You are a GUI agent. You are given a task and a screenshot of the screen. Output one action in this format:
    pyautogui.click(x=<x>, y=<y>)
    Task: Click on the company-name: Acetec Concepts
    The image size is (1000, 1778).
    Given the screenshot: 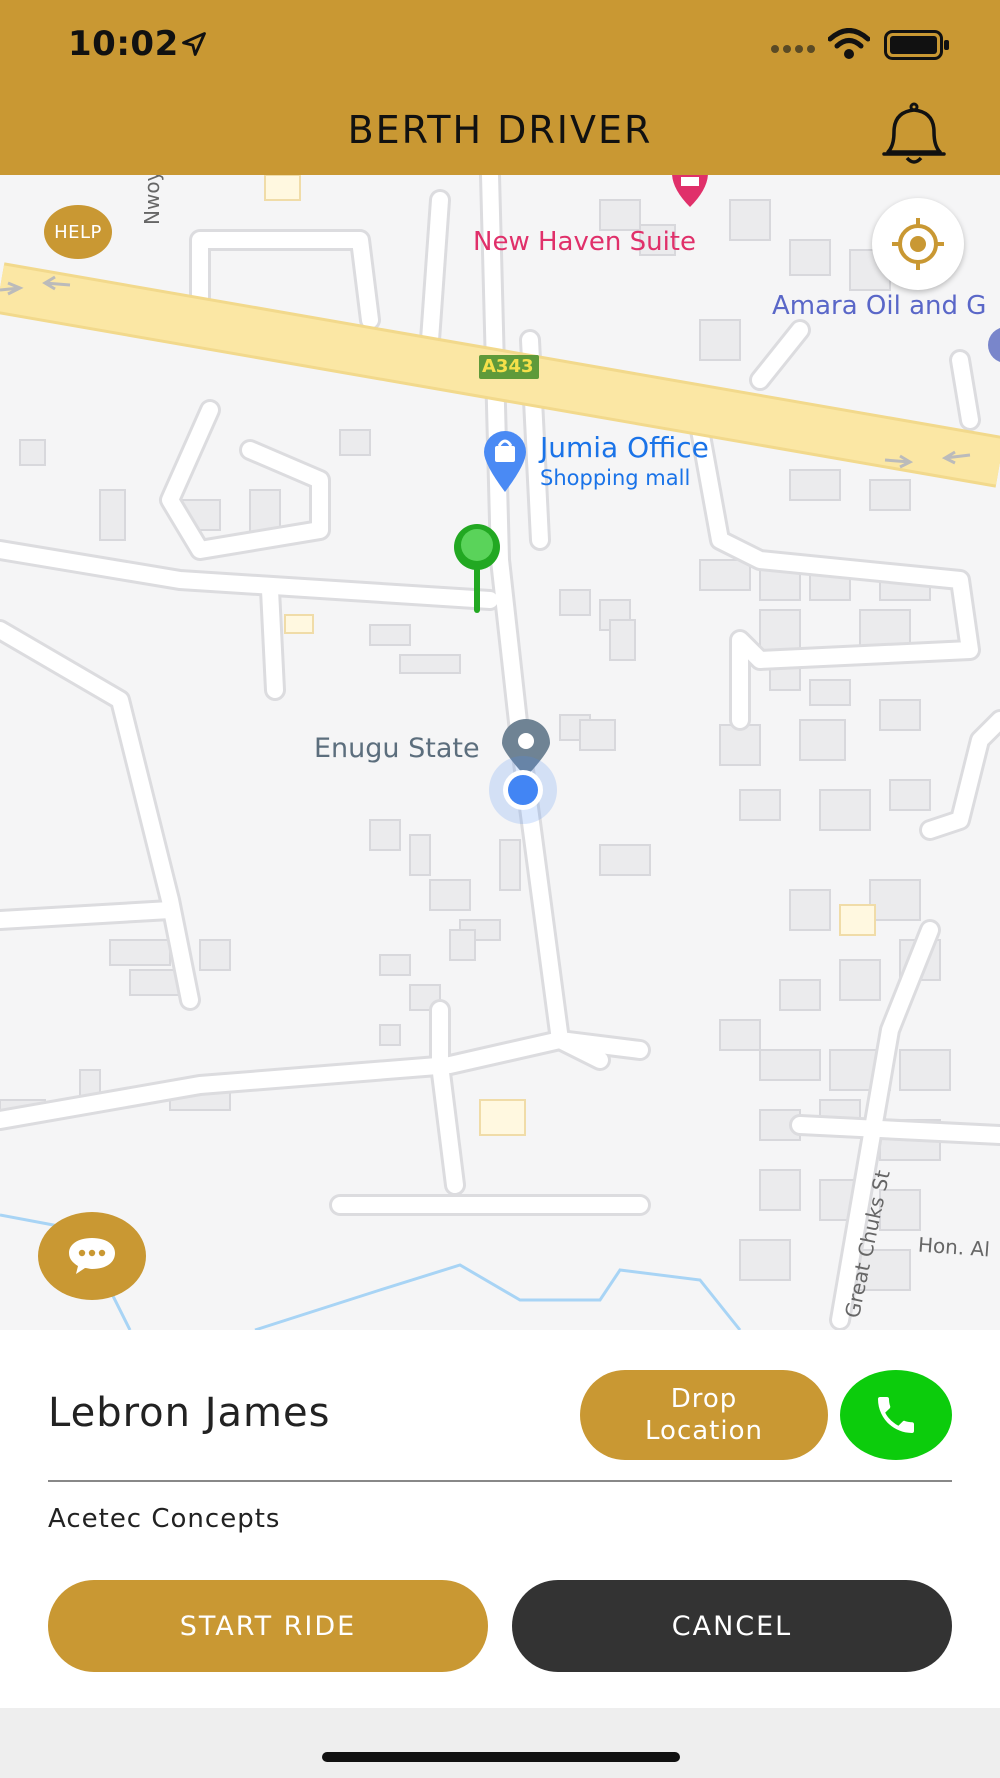 What is the action you would take?
    pyautogui.click(x=164, y=1519)
    